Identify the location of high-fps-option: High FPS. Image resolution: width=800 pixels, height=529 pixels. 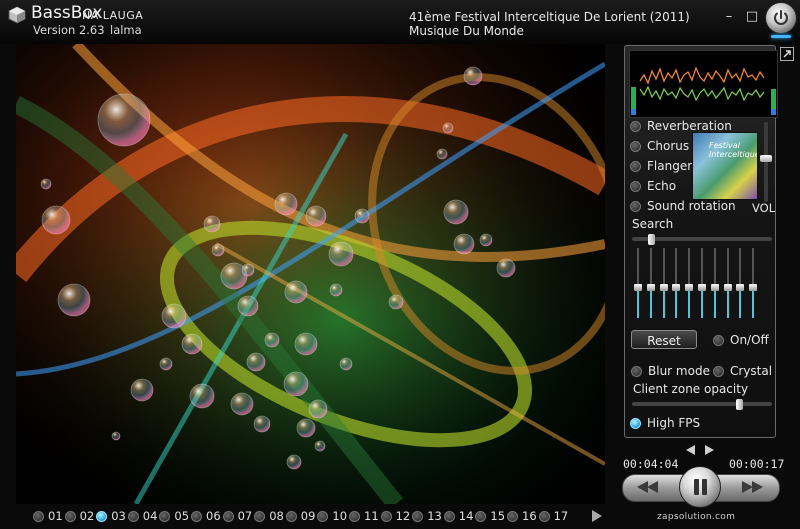
(665, 423).